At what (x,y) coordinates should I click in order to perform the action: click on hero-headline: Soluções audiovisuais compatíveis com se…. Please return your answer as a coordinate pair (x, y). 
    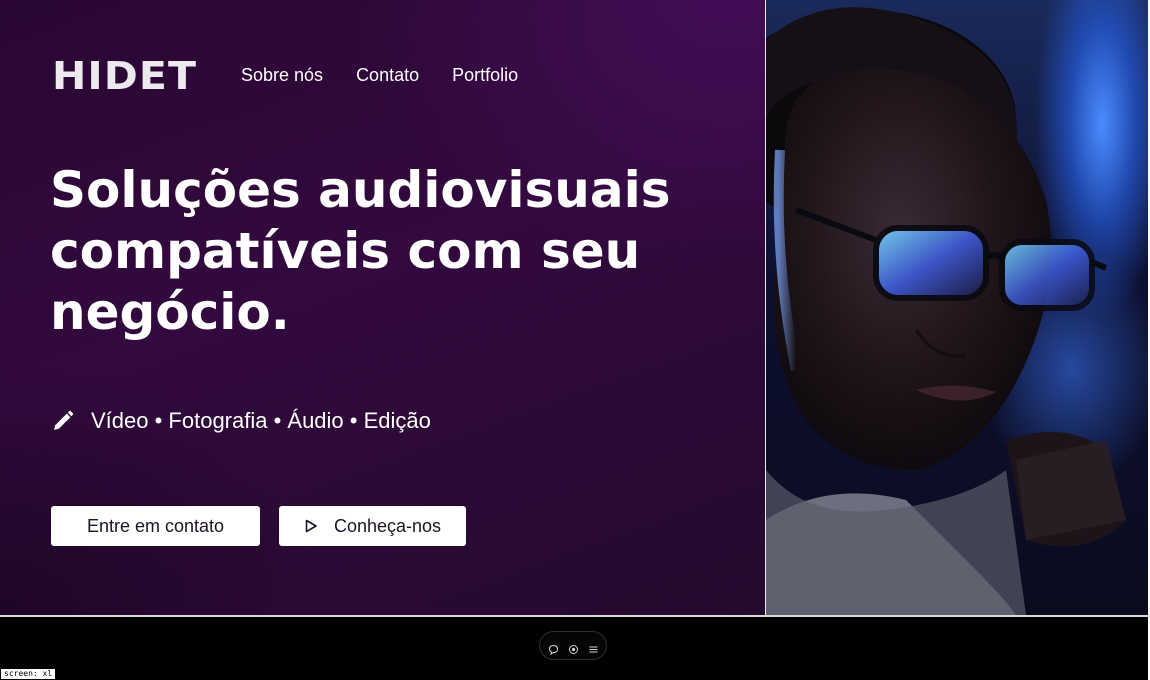
    Looking at the image, I should click on (370, 251).